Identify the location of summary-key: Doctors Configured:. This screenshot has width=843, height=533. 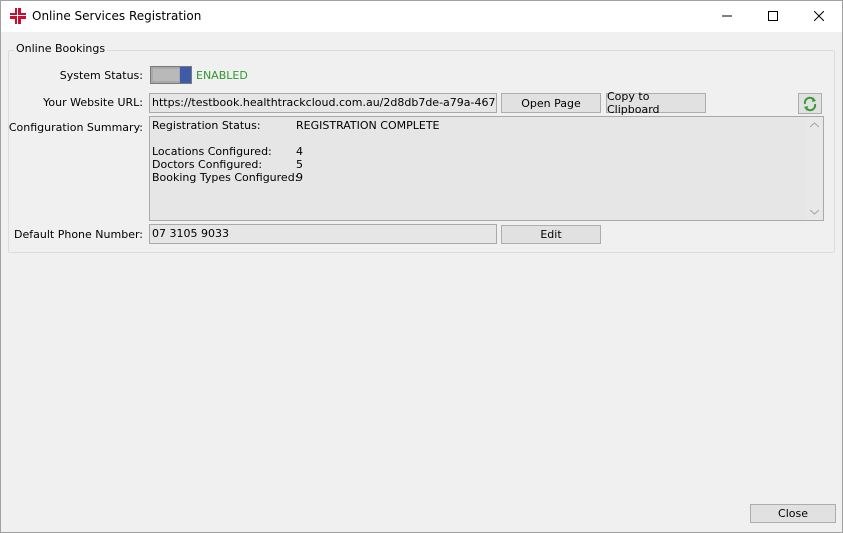
(207, 164).